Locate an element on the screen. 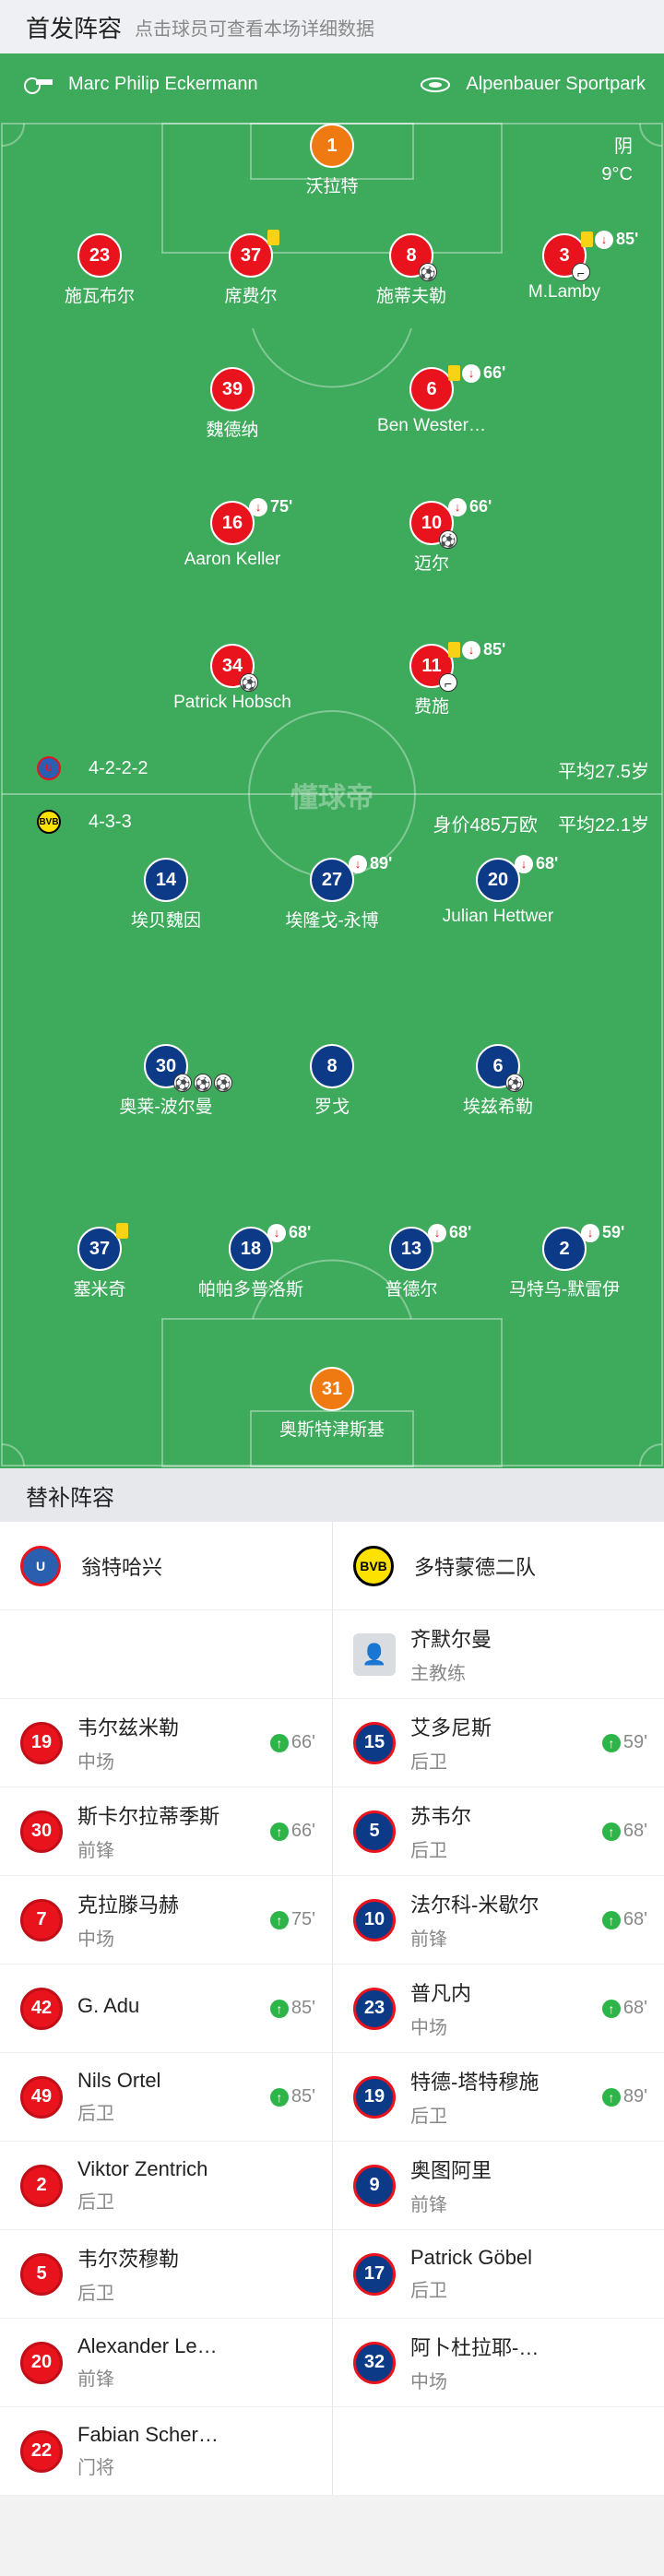 This screenshot has width=664, height=2576. away-team-cell: BVB 多特蒙德二队 is located at coordinates (498, 1565).